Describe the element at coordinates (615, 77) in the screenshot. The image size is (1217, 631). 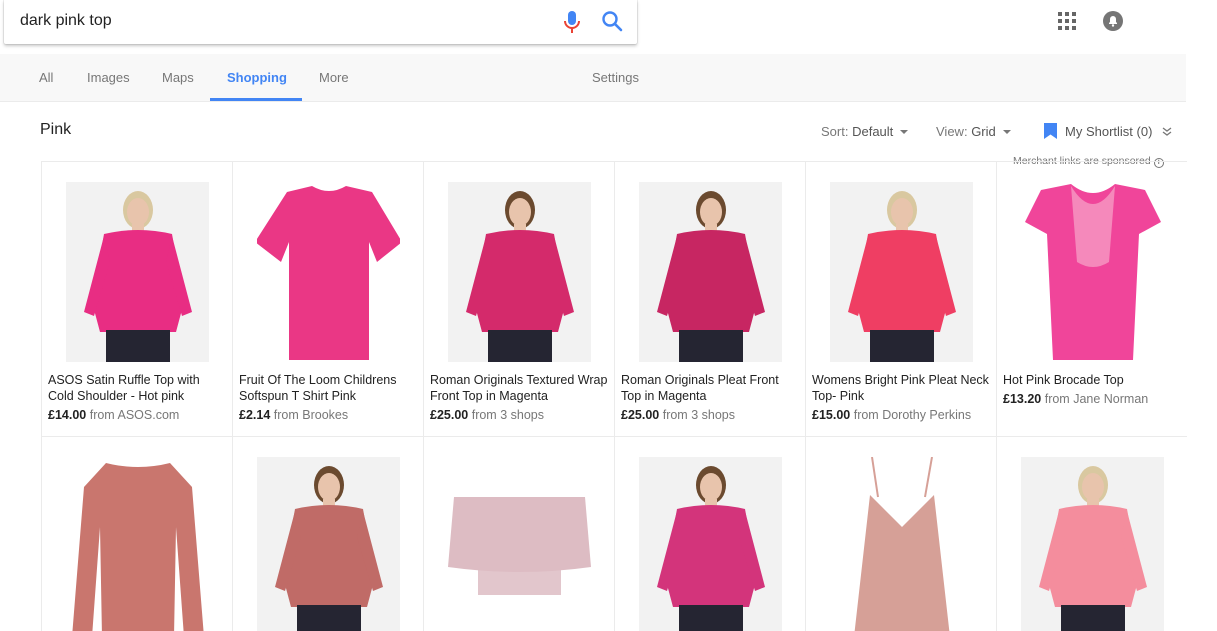
I see `tab-settings: Settings` at that location.